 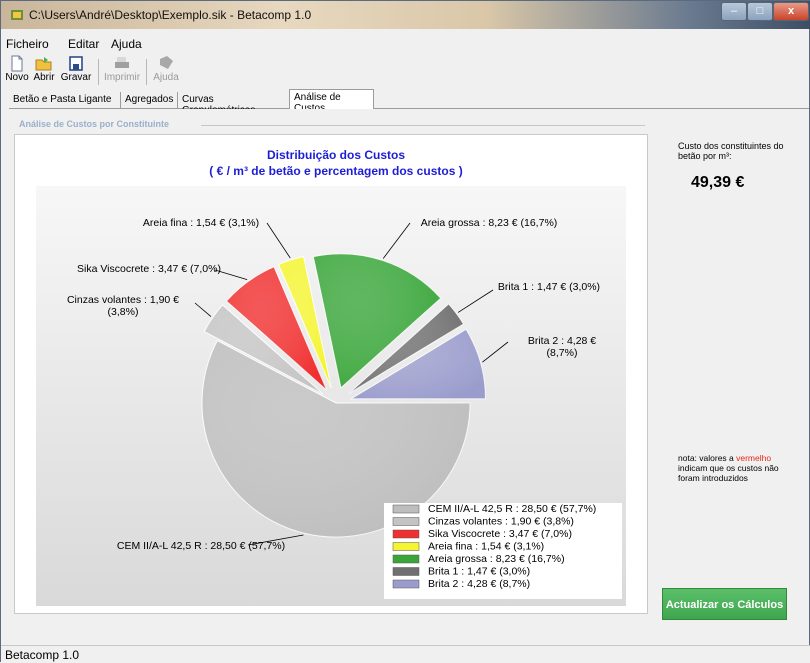 What do you see at coordinates (17, 63) in the screenshot?
I see `new-file-icon` at bounding box center [17, 63].